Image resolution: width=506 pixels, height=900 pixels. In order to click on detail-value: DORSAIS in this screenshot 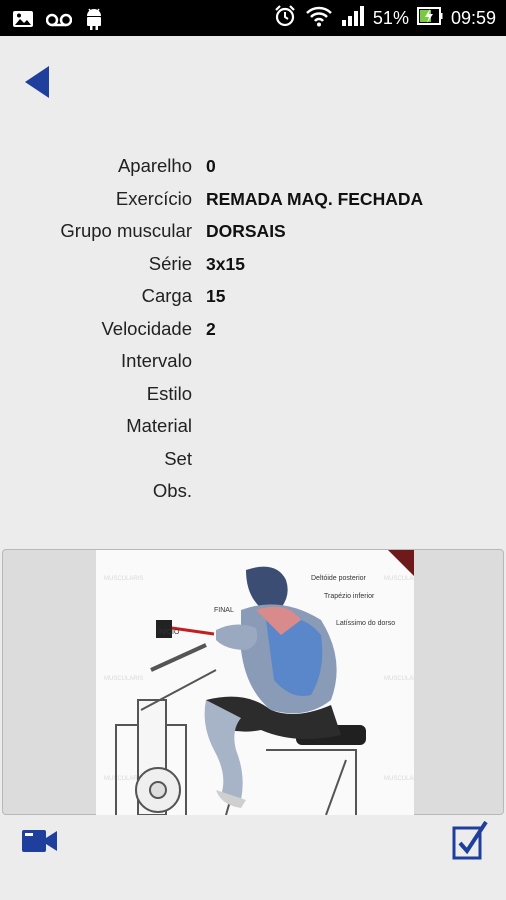, I will do `click(246, 231)`.